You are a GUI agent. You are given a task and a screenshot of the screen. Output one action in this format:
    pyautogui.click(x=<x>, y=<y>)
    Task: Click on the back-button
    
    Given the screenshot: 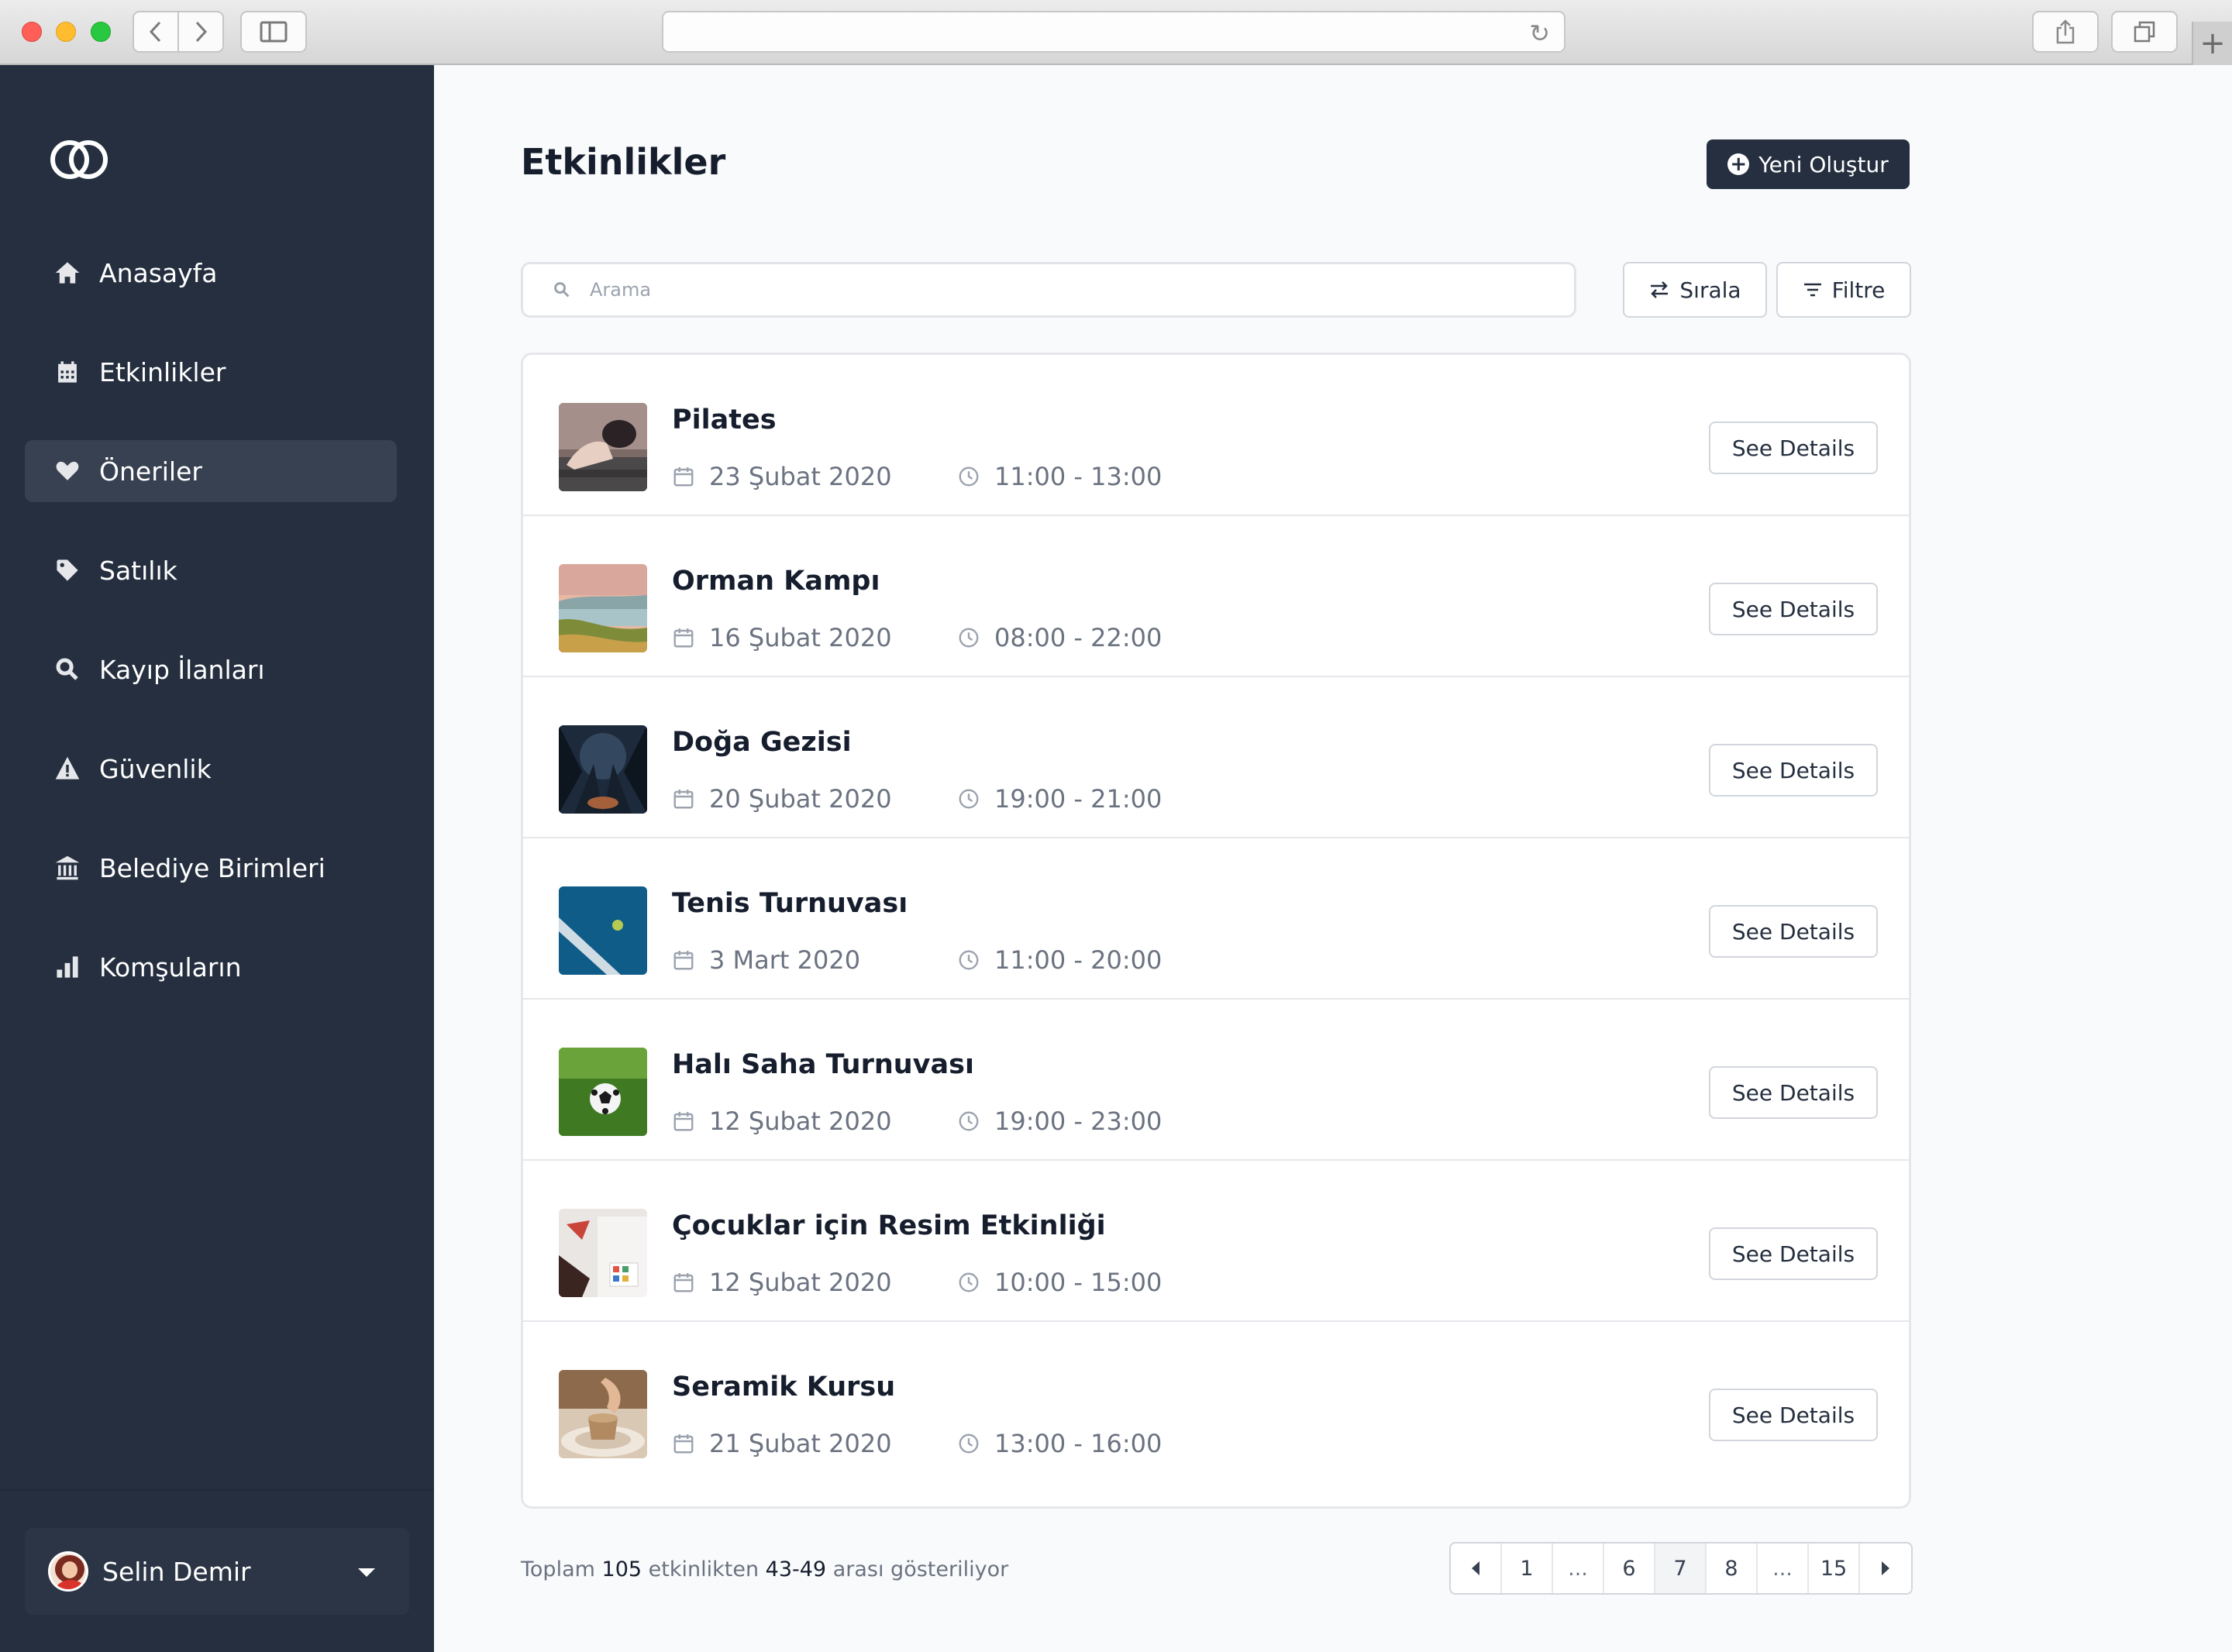 What is the action you would take?
    pyautogui.click(x=156, y=32)
    